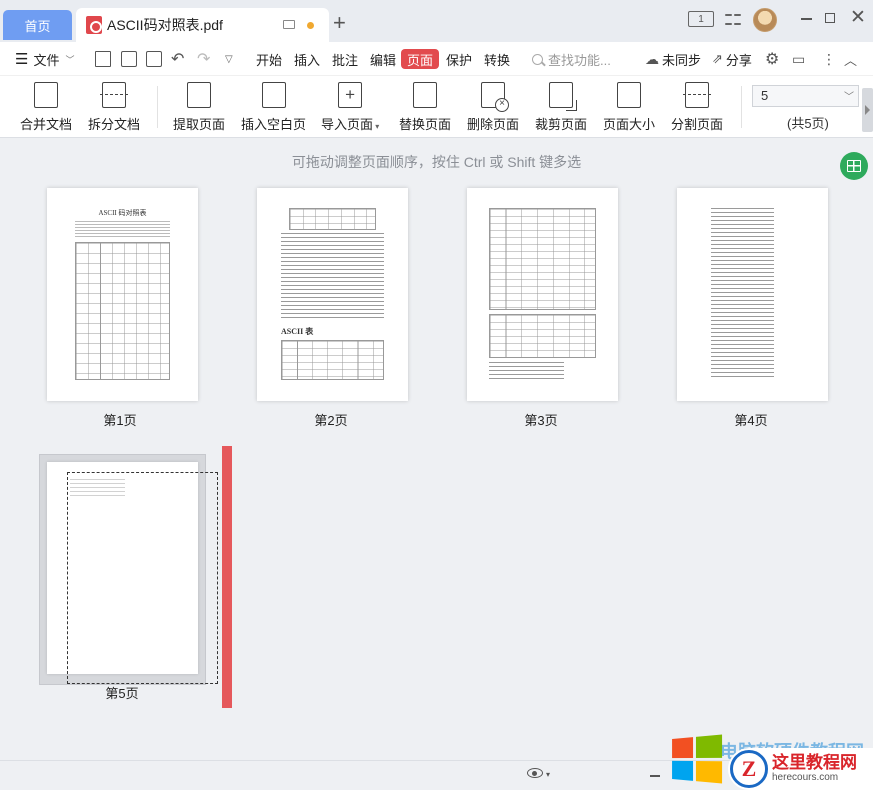 Image resolution: width=873 pixels, height=790 pixels. What do you see at coordinates (332, 219) in the screenshot?
I see `page-2-top-table` at bounding box center [332, 219].